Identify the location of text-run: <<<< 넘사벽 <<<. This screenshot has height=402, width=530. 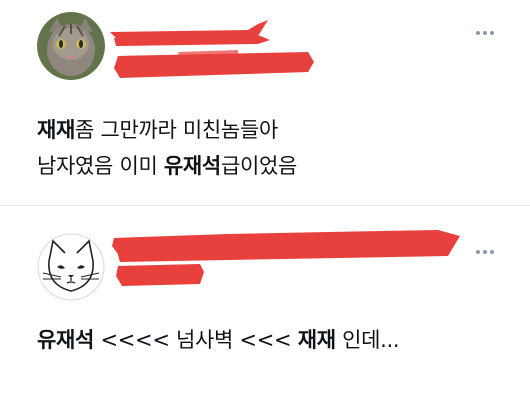
(196, 340).